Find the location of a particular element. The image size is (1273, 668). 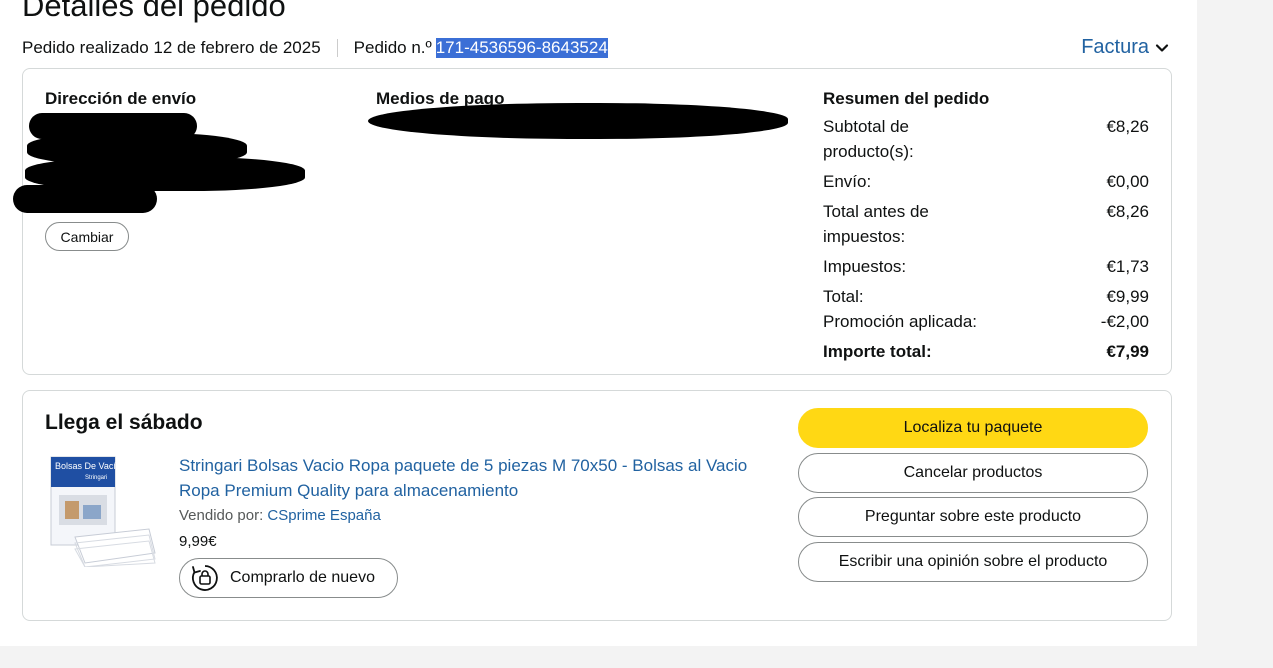

invoice-dropdown: Factura is located at coordinates (1125, 47).